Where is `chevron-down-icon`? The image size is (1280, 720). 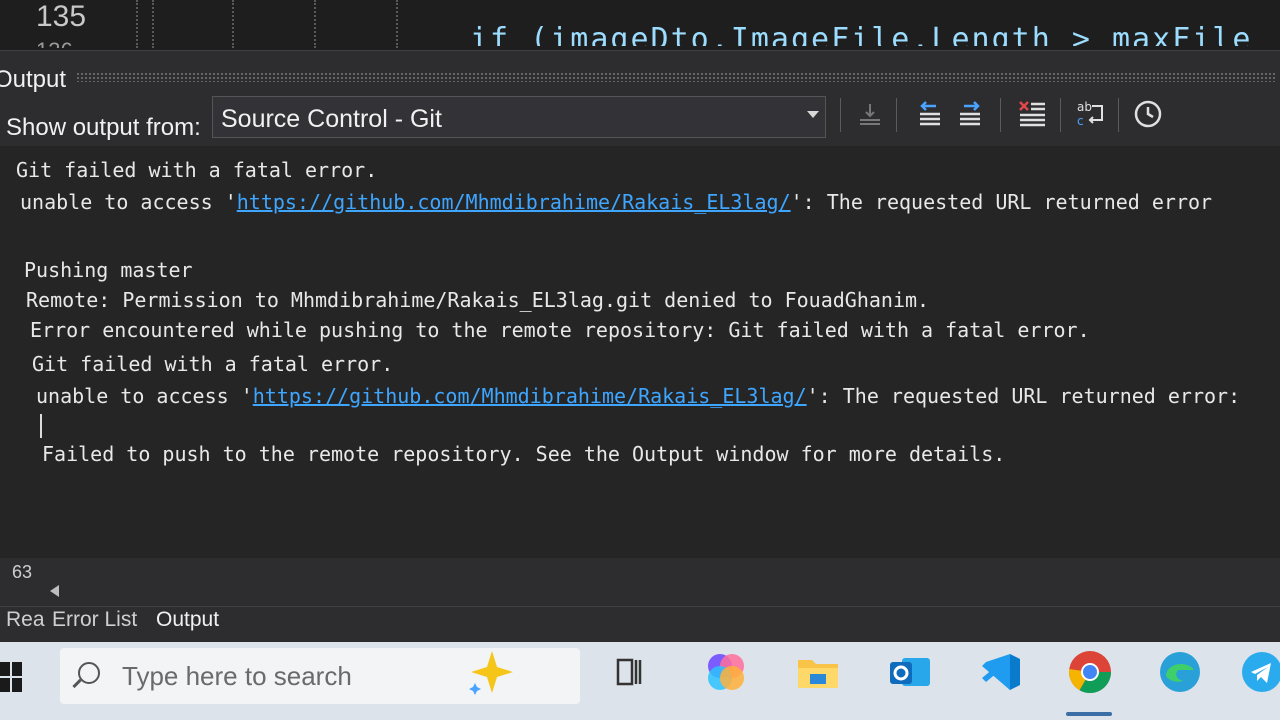
chevron-down-icon is located at coordinates (813, 114).